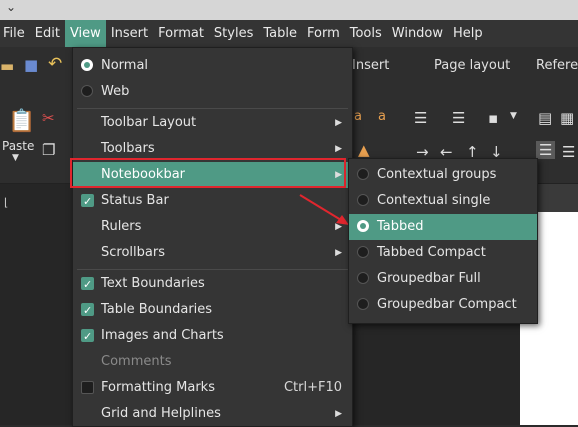 This screenshot has width=578, height=427. What do you see at coordinates (443, 305) in the screenshot?
I see `submenu-item-groupedbar-compact: Groupedbar Compact` at bounding box center [443, 305].